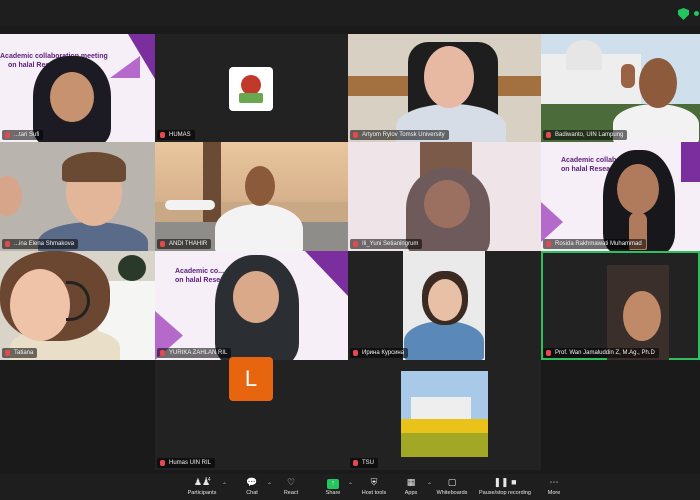 This screenshot has width=700, height=500. Describe the element at coordinates (399, 135) in the screenshot. I see `participant-name: Artyom Rylov Tomsk University` at that location.